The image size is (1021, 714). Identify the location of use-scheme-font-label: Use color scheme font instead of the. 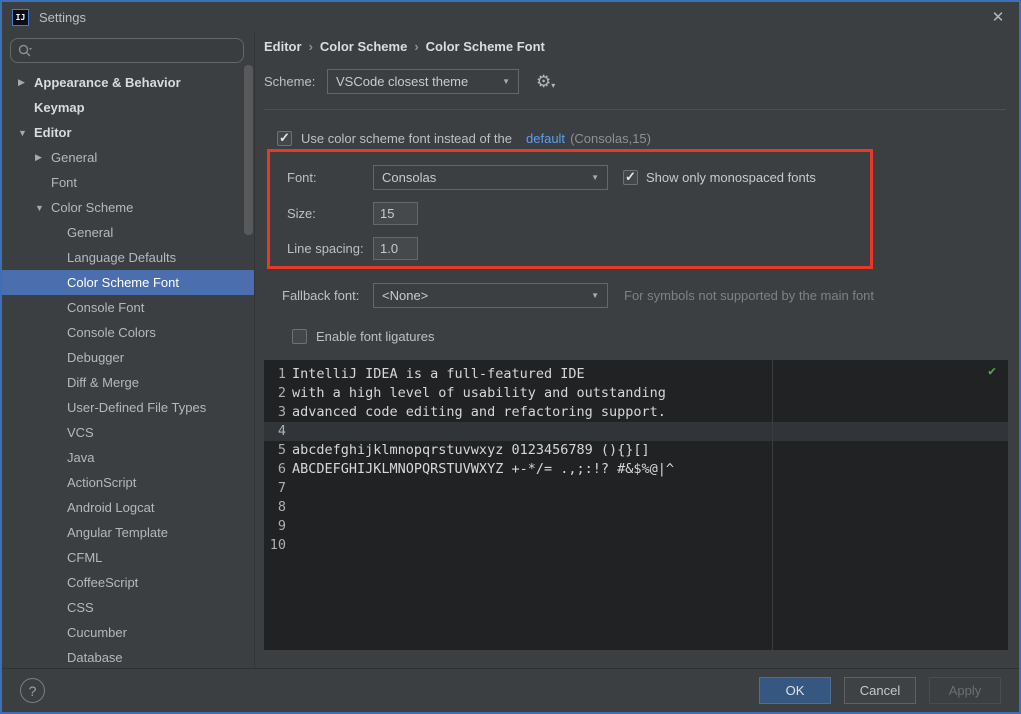
(407, 138).